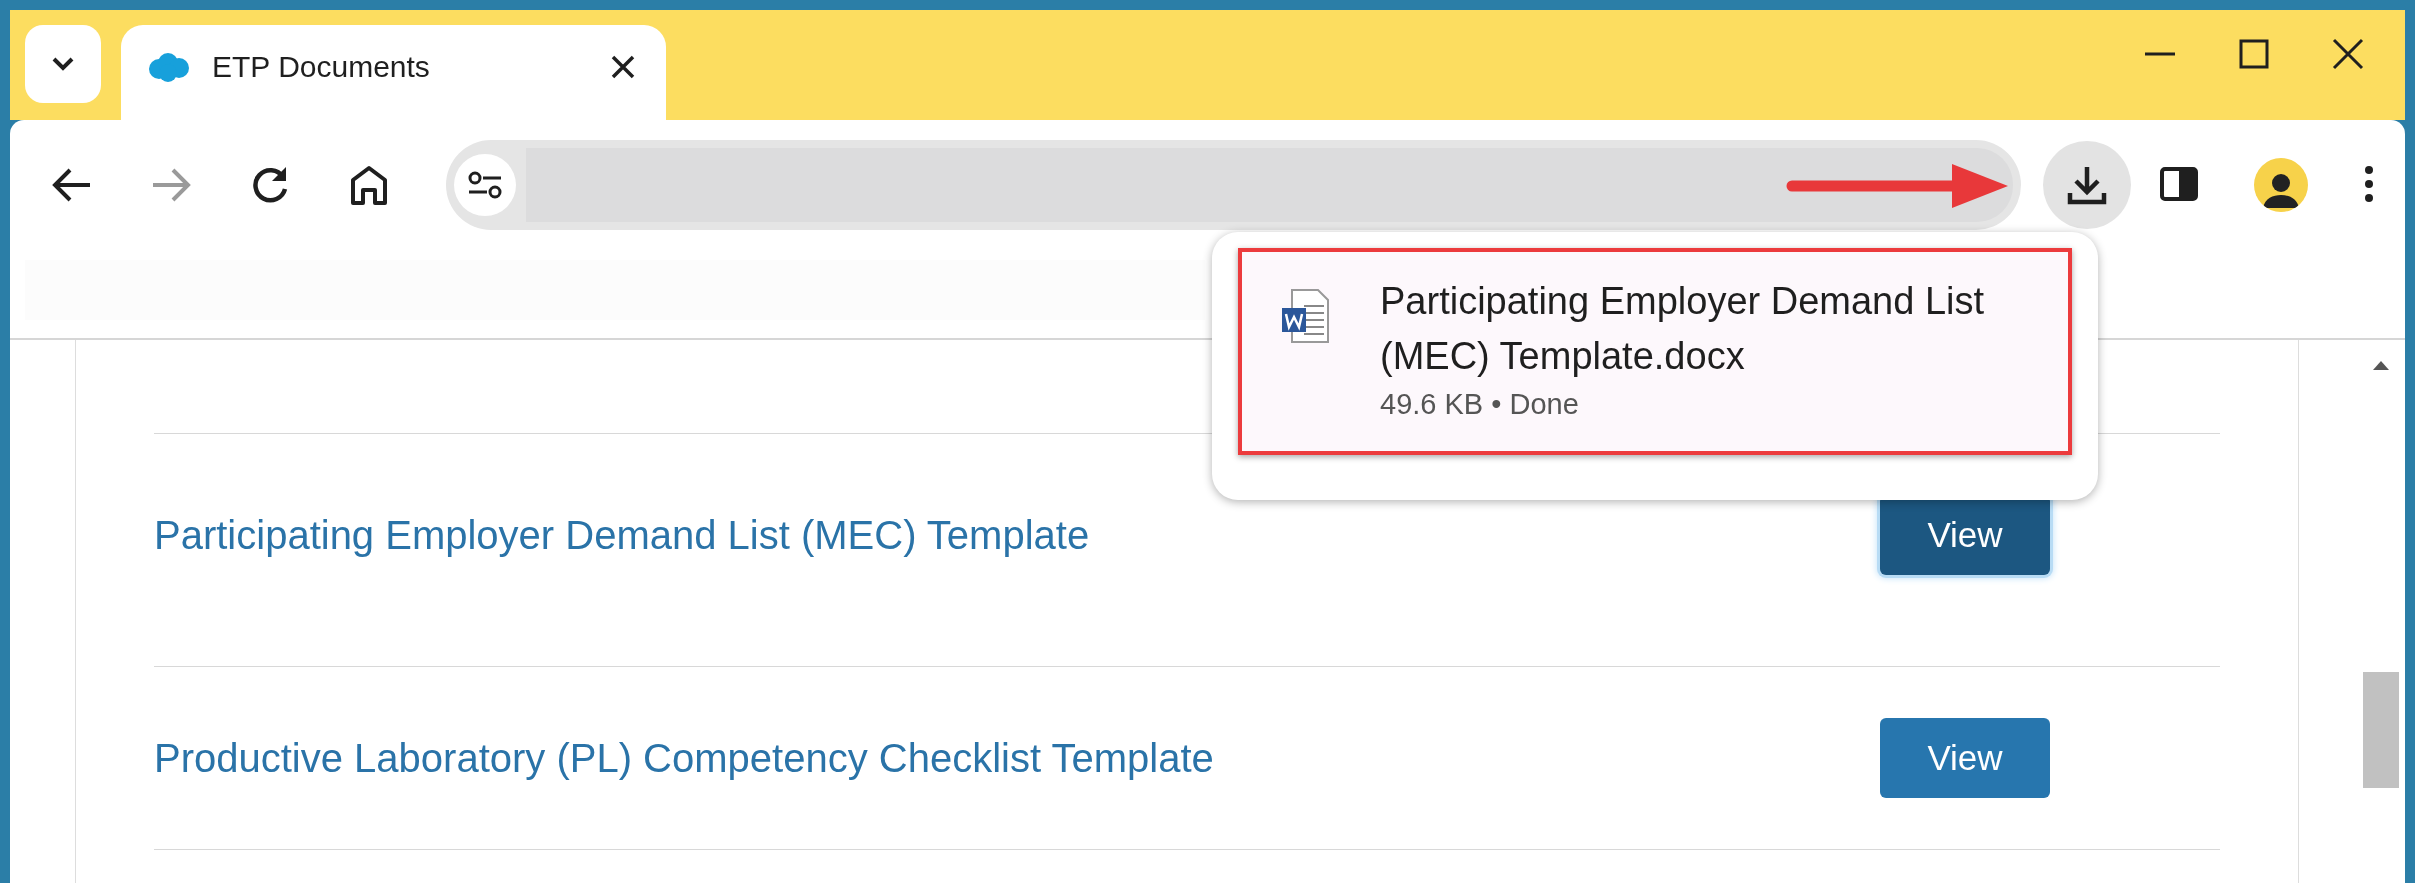  Describe the element at coordinates (1480, 404) in the screenshot. I see `download-status: 49.6 KB • Done` at that location.